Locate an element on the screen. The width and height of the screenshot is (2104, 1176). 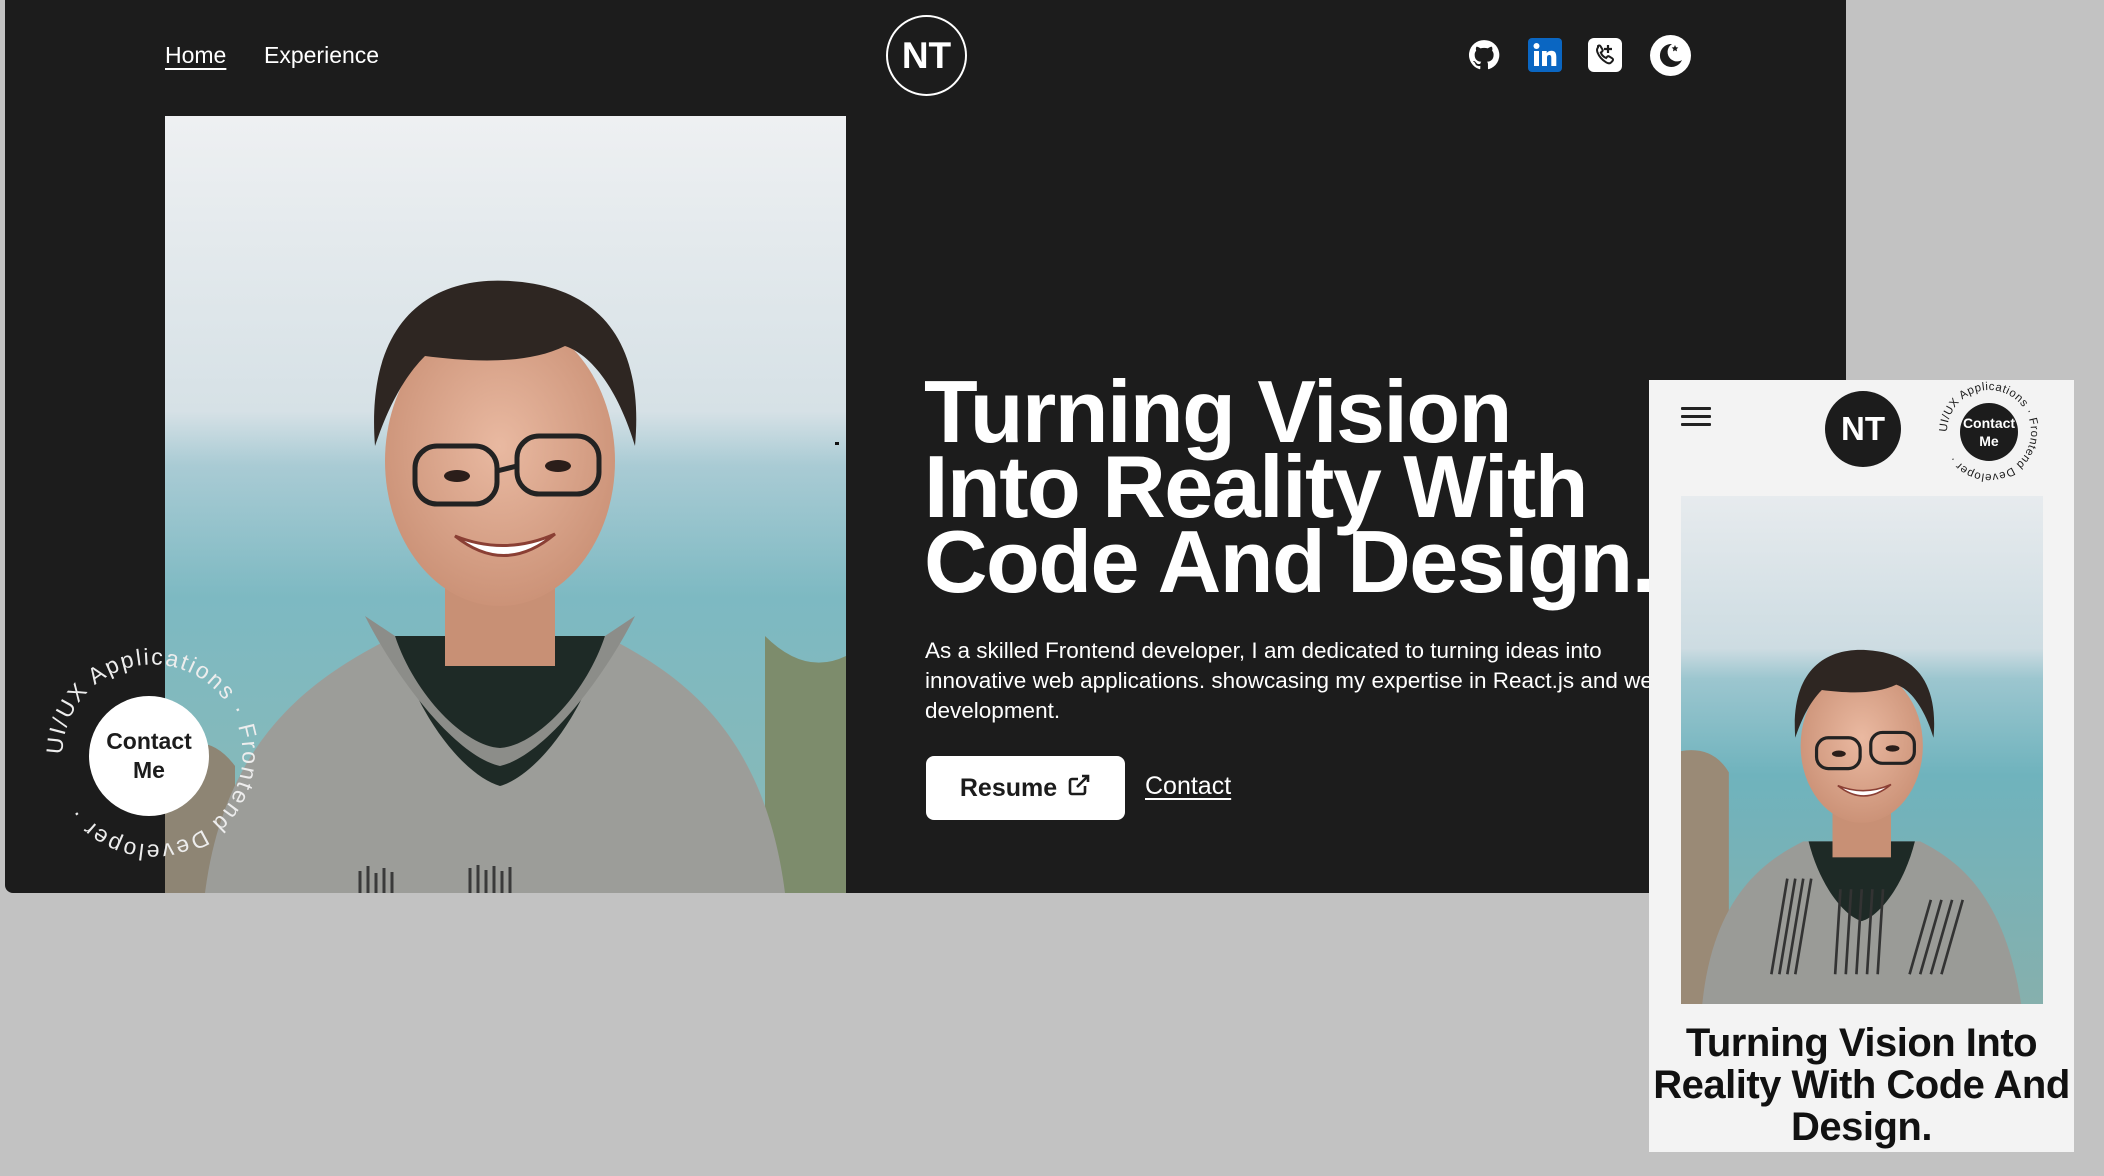
linkedin-icon is located at coordinates (1545, 55).